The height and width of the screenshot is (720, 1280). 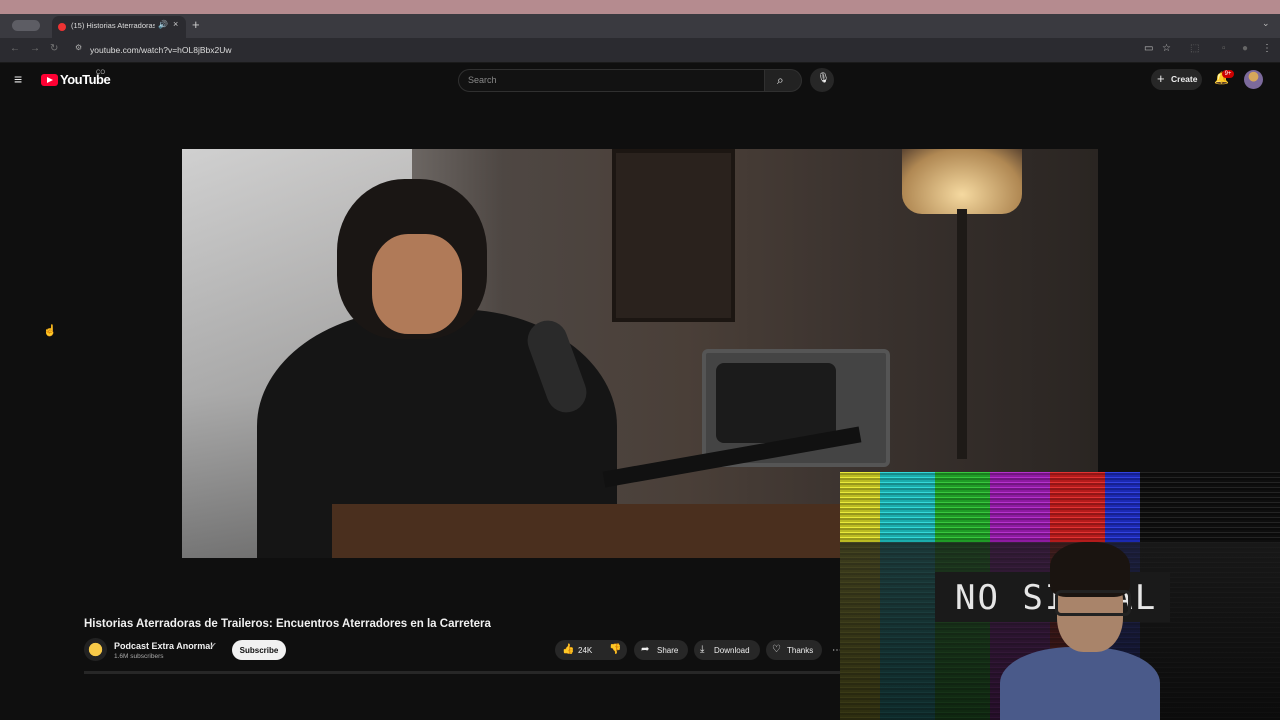 I want to click on share-button: ➦ Share, so click(x=661, y=650).